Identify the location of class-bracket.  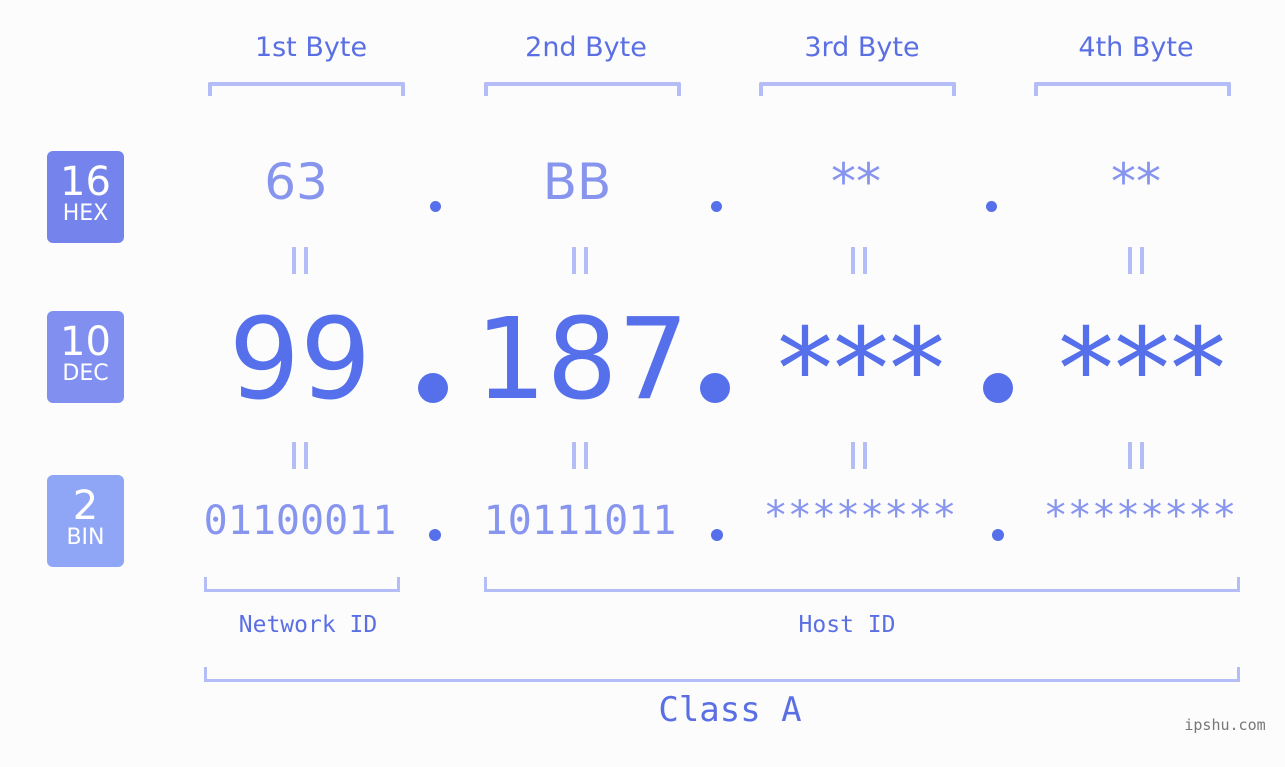
(722, 674).